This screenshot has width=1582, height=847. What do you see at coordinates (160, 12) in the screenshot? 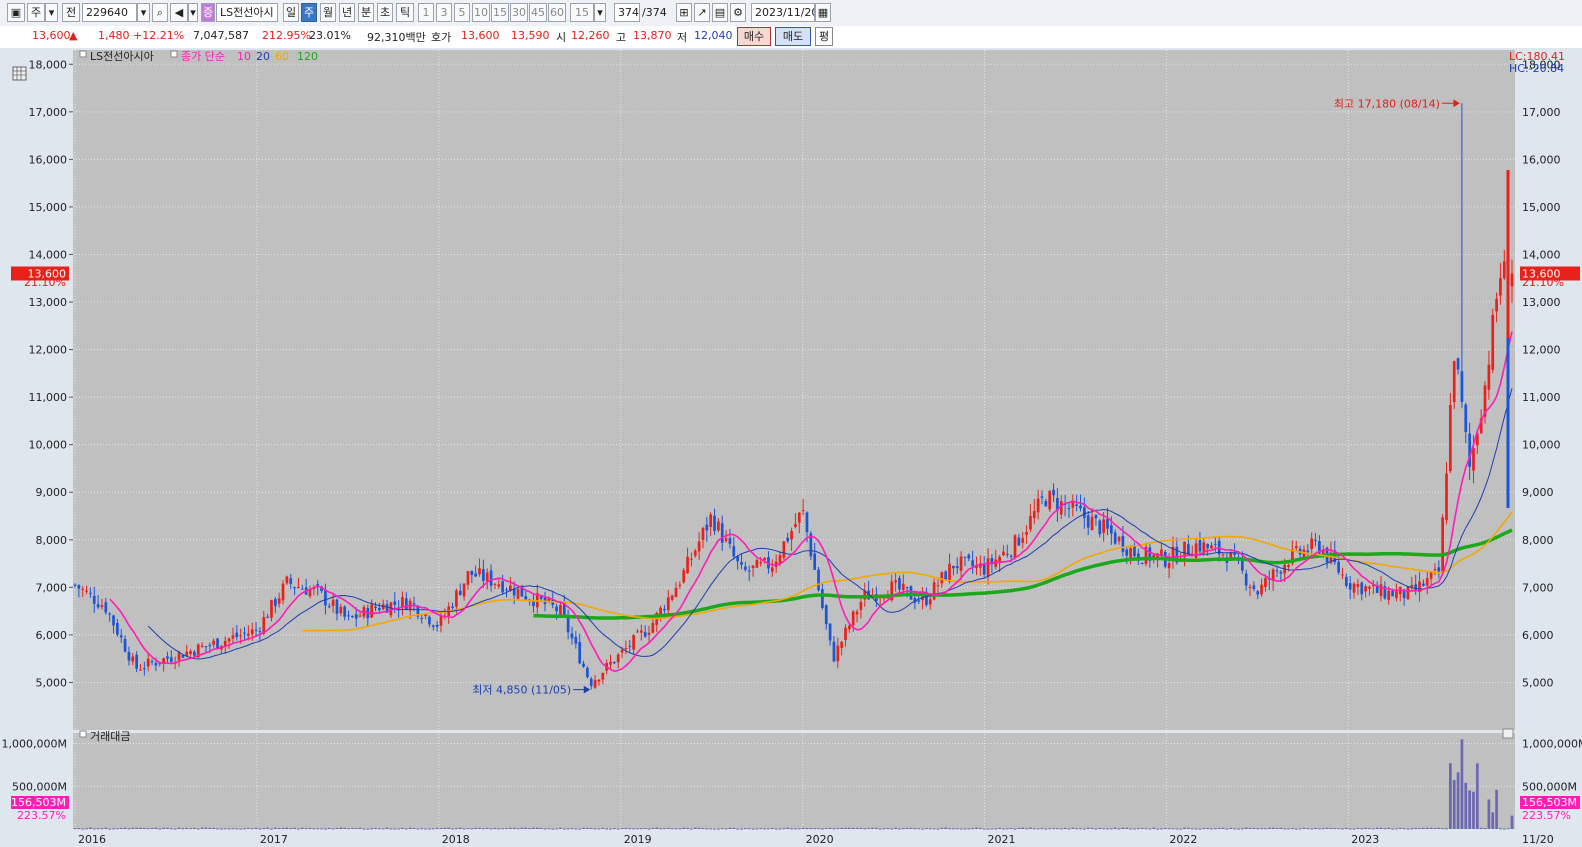
I see `search-icon: ⌕` at bounding box center [160, 12].